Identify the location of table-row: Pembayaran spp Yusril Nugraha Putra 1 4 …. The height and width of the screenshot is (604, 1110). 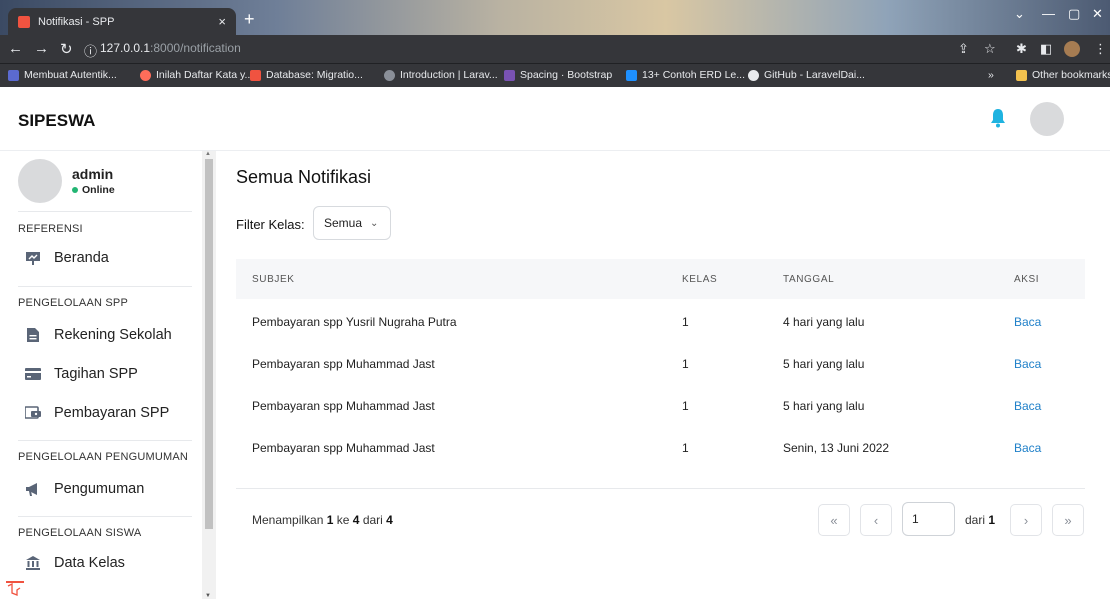
(660, 322).